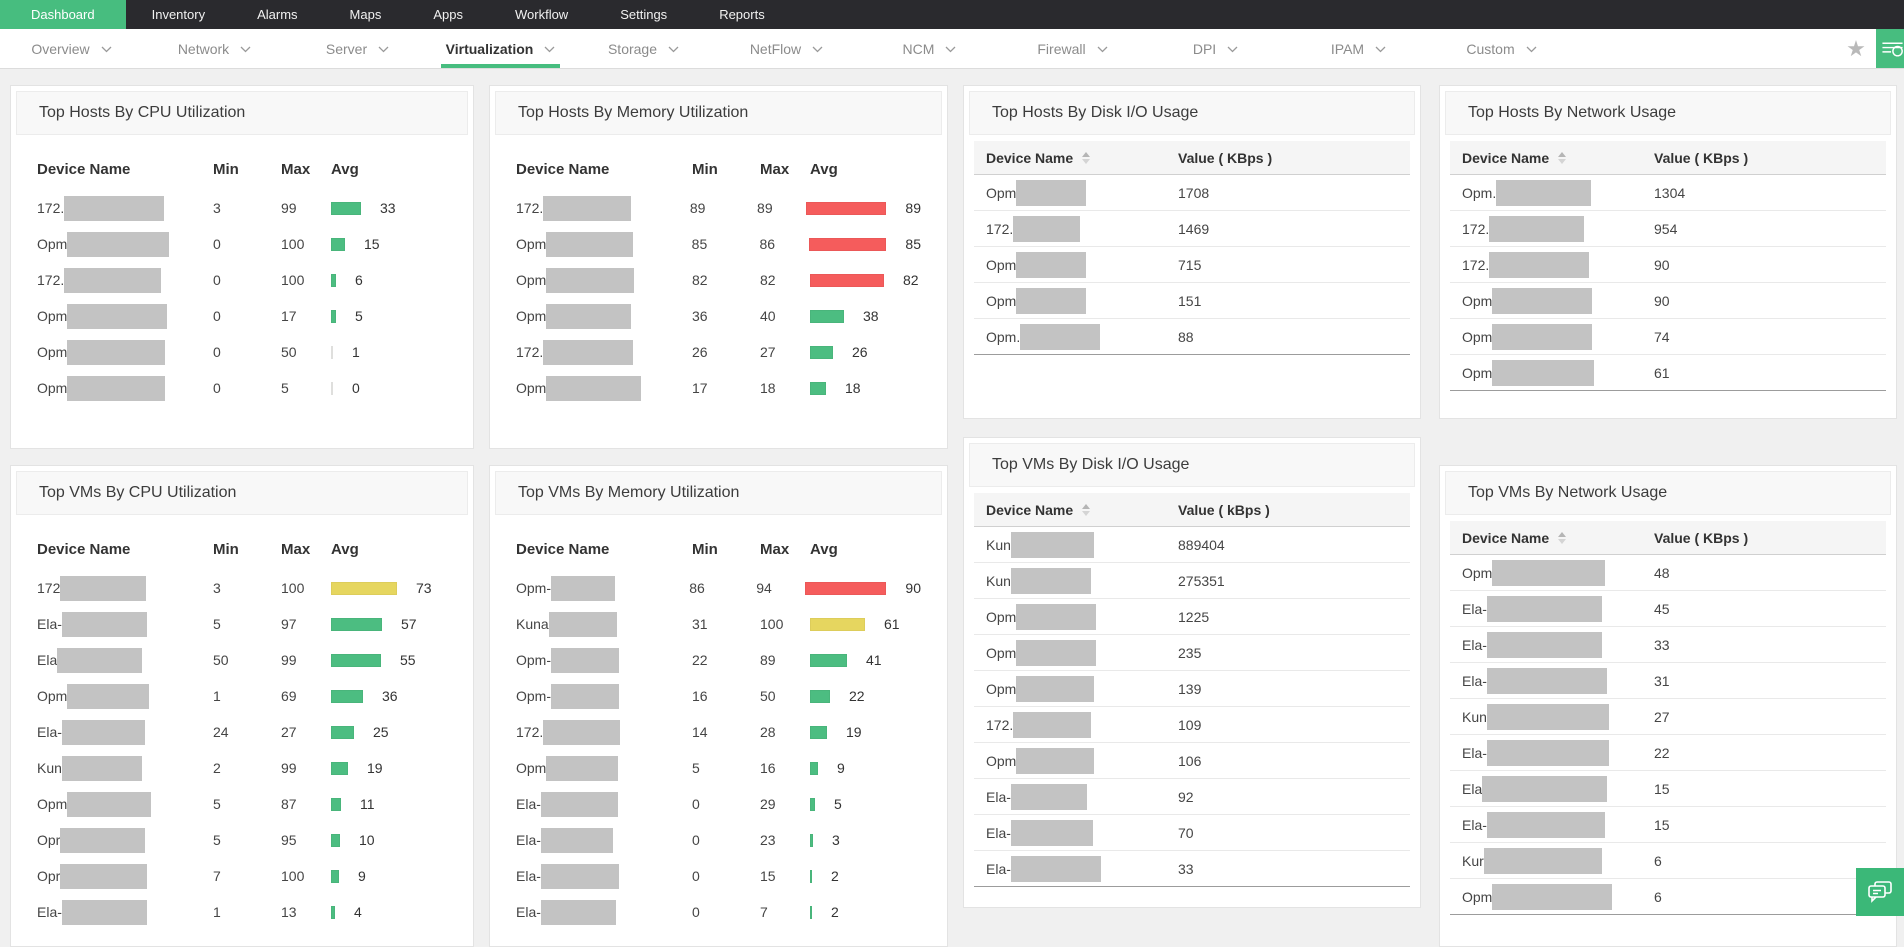 This screenshot has height=947, width=1904. What do you see at coordinates (306, 912) in the screenshot?
I see `max-value: 13` at bounding box center [306, 912].